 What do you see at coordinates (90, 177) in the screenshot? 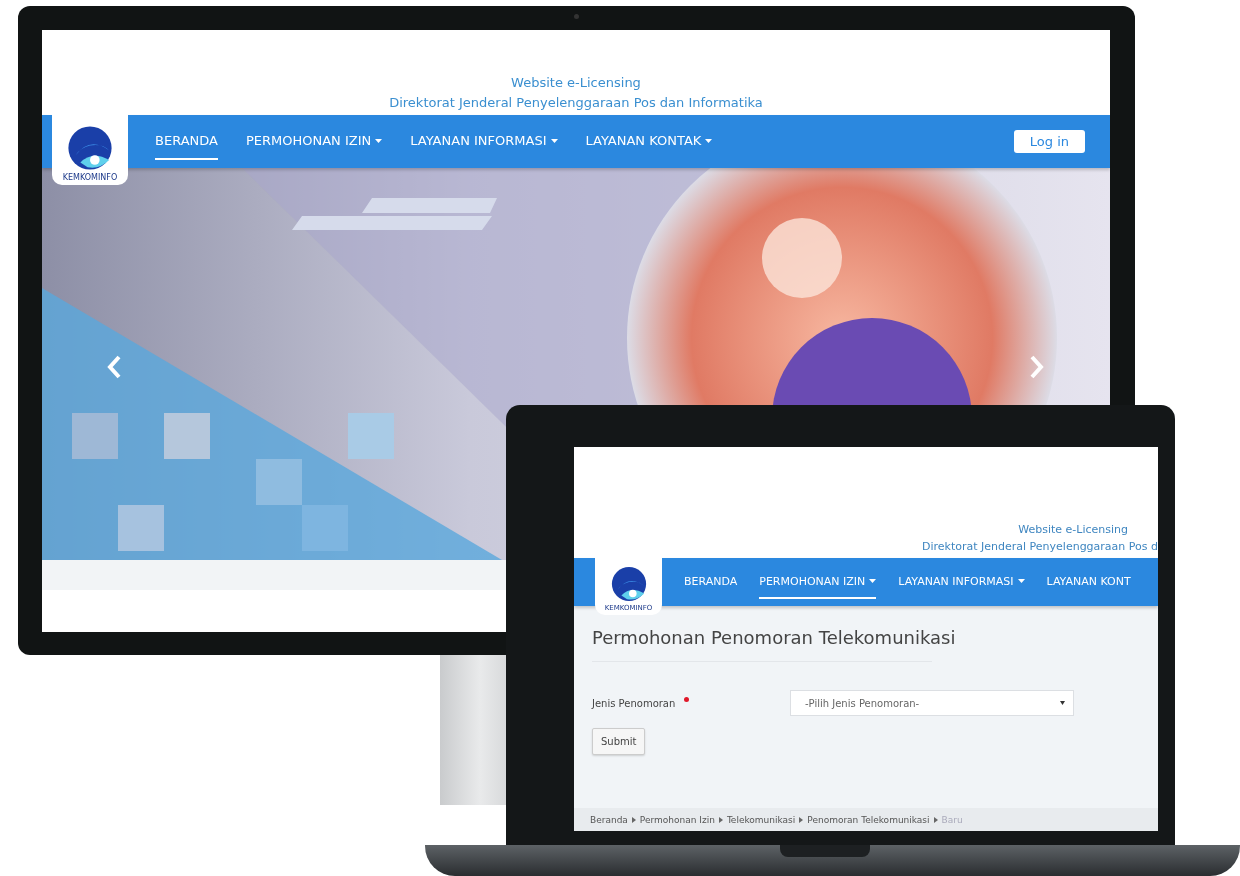
I see `logo-text: KEMKOMINFO` at bounding box center [90, 177].